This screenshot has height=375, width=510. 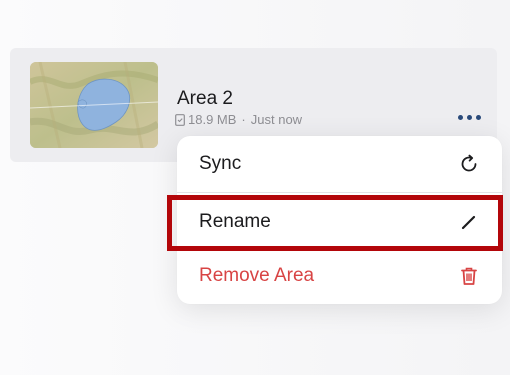 I want to click on area-timestamp: Just now, so click(x=276, y=119).